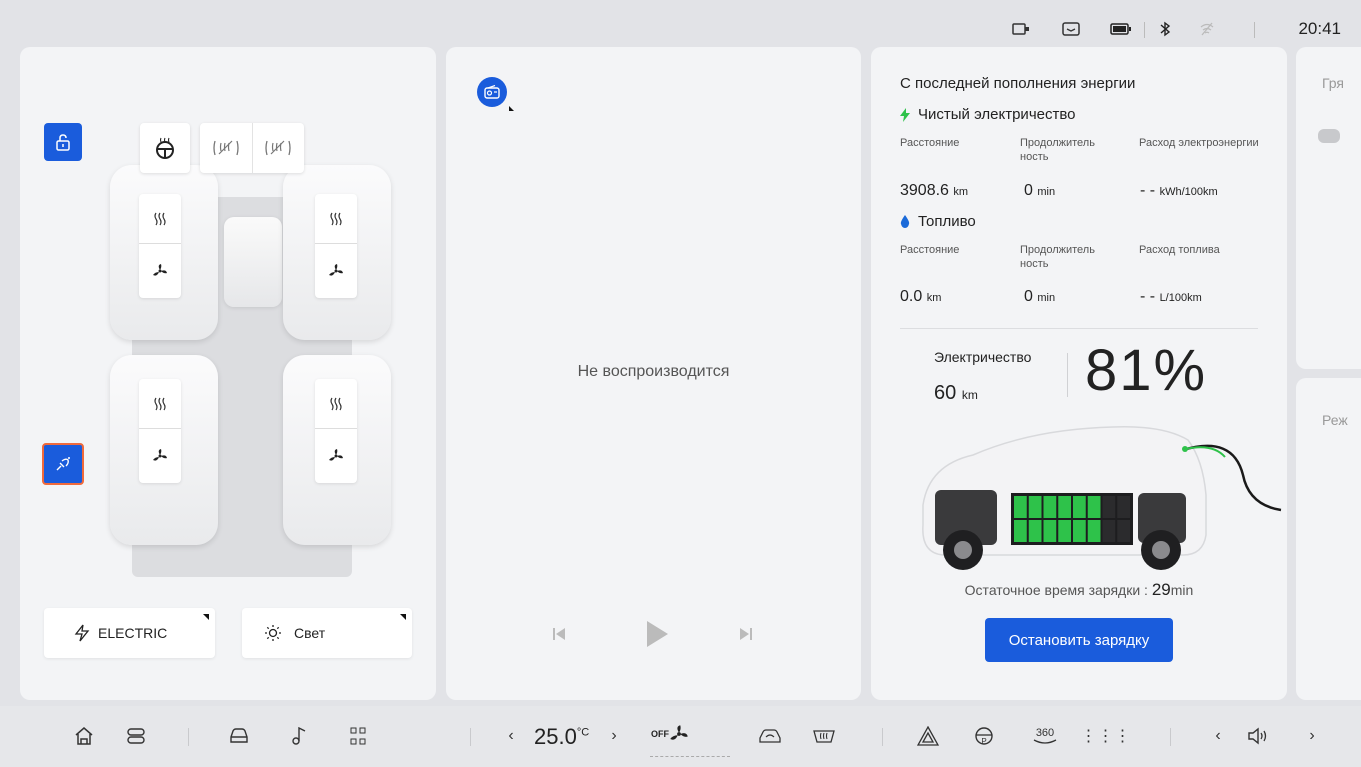  Describe the element at coordinates (670, 734) in the screenshot. I see `fan-button: OFF` at that location.